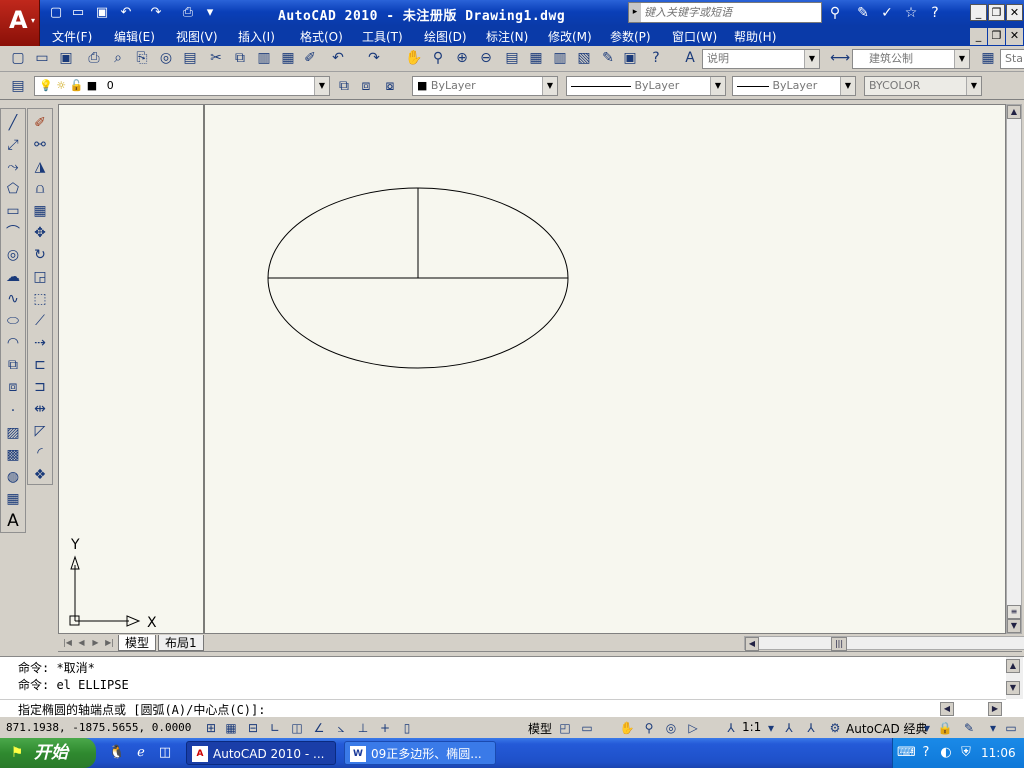 The image size is (1024, 768). What do you see at coordinates (995, 709) in the screenshot?
I see `scroll-right-icon: ▶` at bounding box center [995, 709].